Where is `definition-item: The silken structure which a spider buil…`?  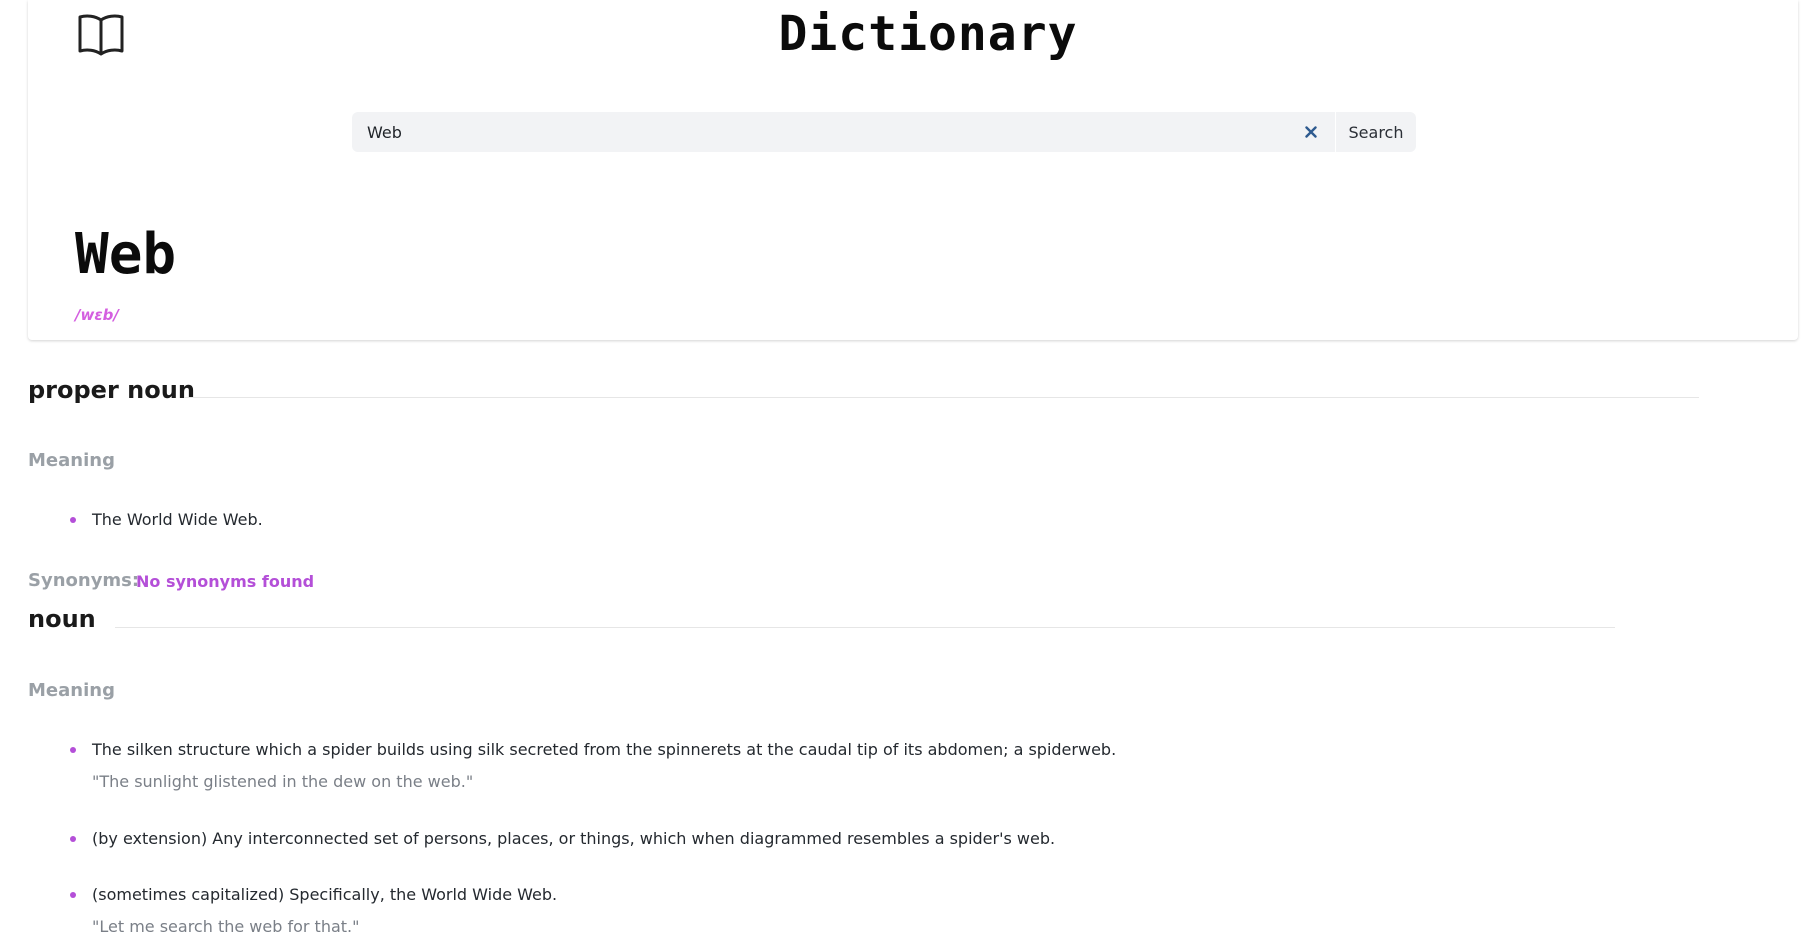 definition-item: The silken structure which a spider buil… is located at coordinates (593, 749).